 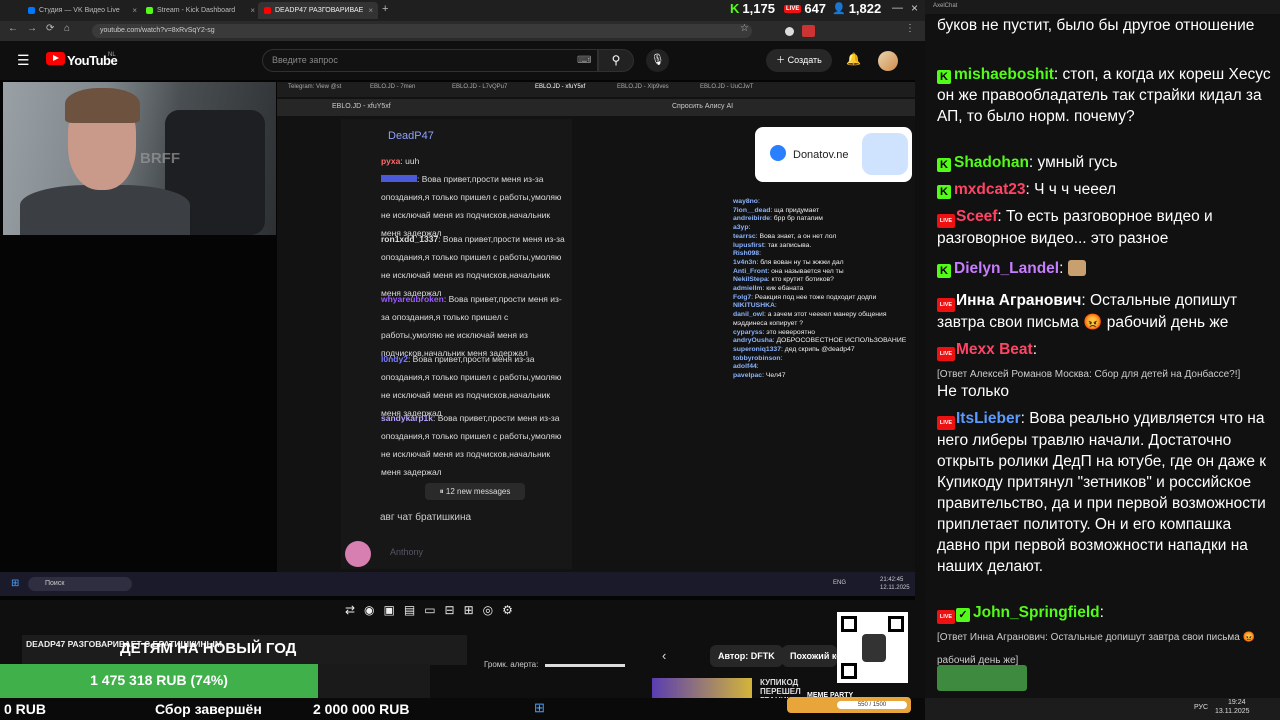 What do you see at coordinates (793, 8) in the screenshot?
I see `vk-live-icon: LIVE` at bounding box center [793, 8].